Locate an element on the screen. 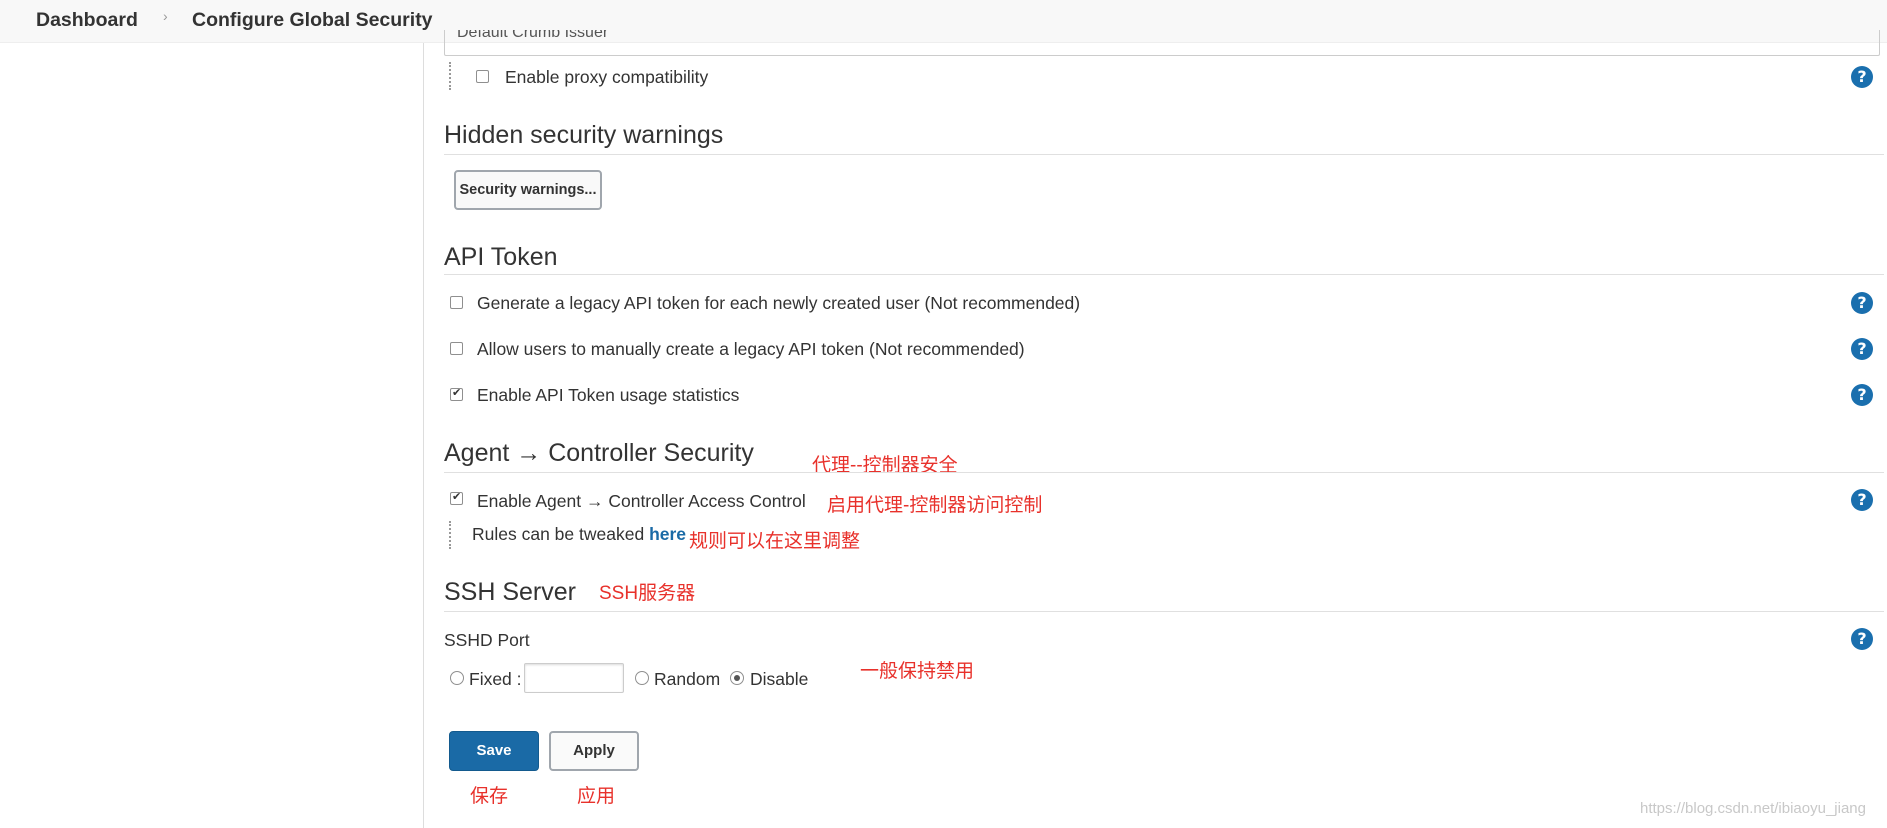 This screenshot has width=1887, height=828. crumb-issuer-value: Default Crumb Issuer is located at coordinates (533, 35).